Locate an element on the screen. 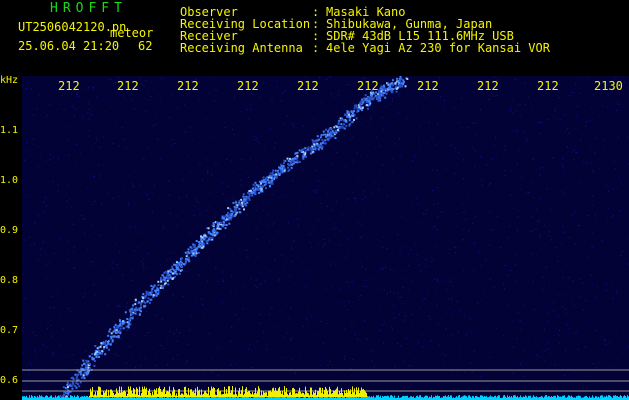  antenna-value: 4ele Yagi Az 230 for Kansai VOR is located at coordinates (438, 48).